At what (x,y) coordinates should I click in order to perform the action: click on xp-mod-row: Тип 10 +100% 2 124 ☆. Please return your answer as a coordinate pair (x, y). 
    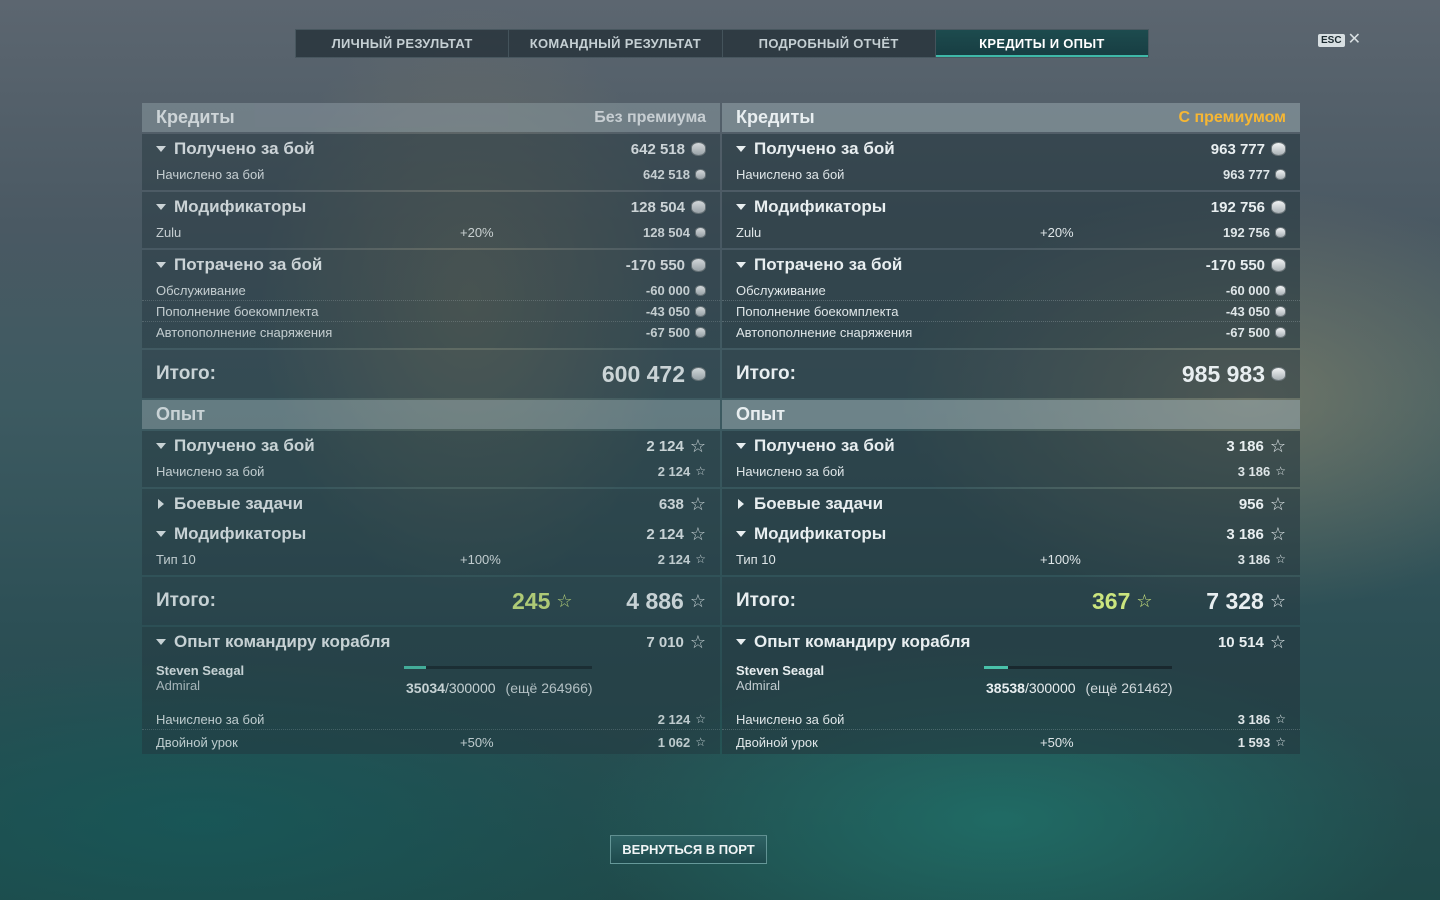
    Looking at the image, I should click on (431, 559).